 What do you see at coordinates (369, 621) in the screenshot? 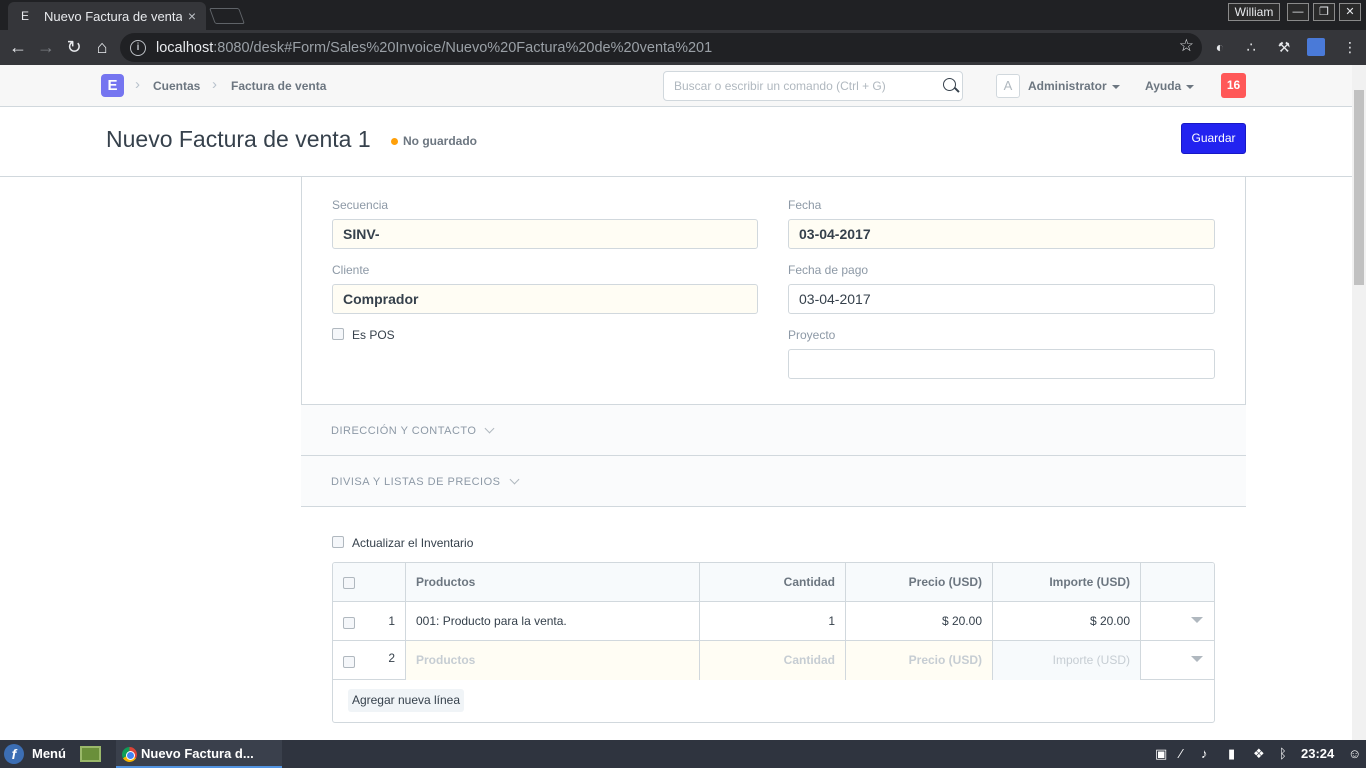
I see `row-select-cell: 1` at bounding box center [369, 621].